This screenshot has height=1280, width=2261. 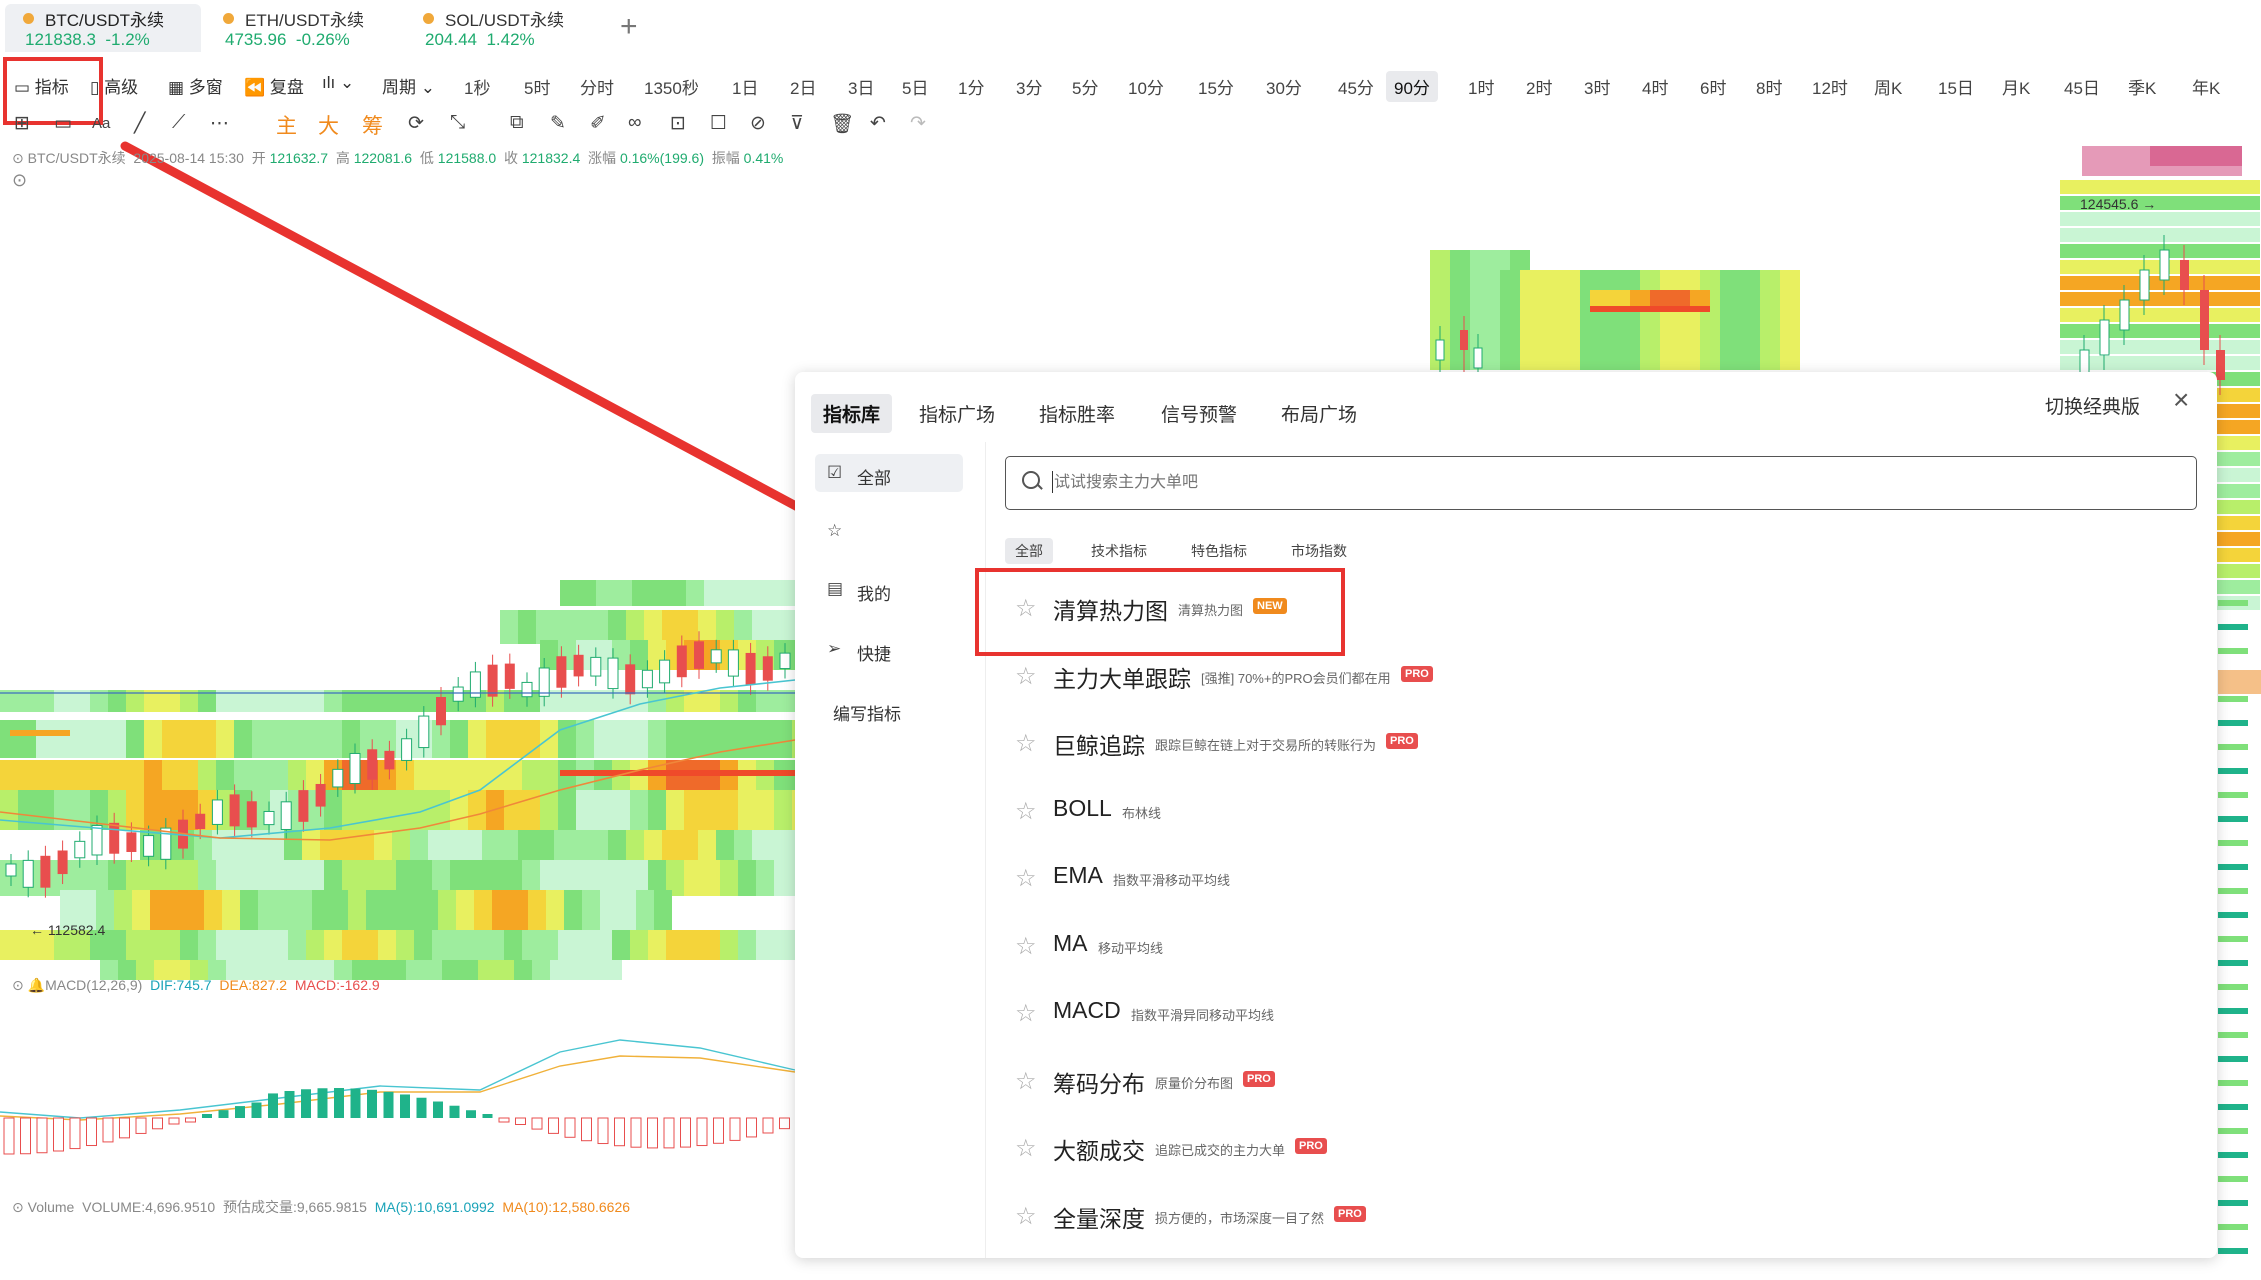 What do you see at coordinates (219, 123) in the screenshot?
I see `more-icon: ⋯` at bounding box center [219, 123].